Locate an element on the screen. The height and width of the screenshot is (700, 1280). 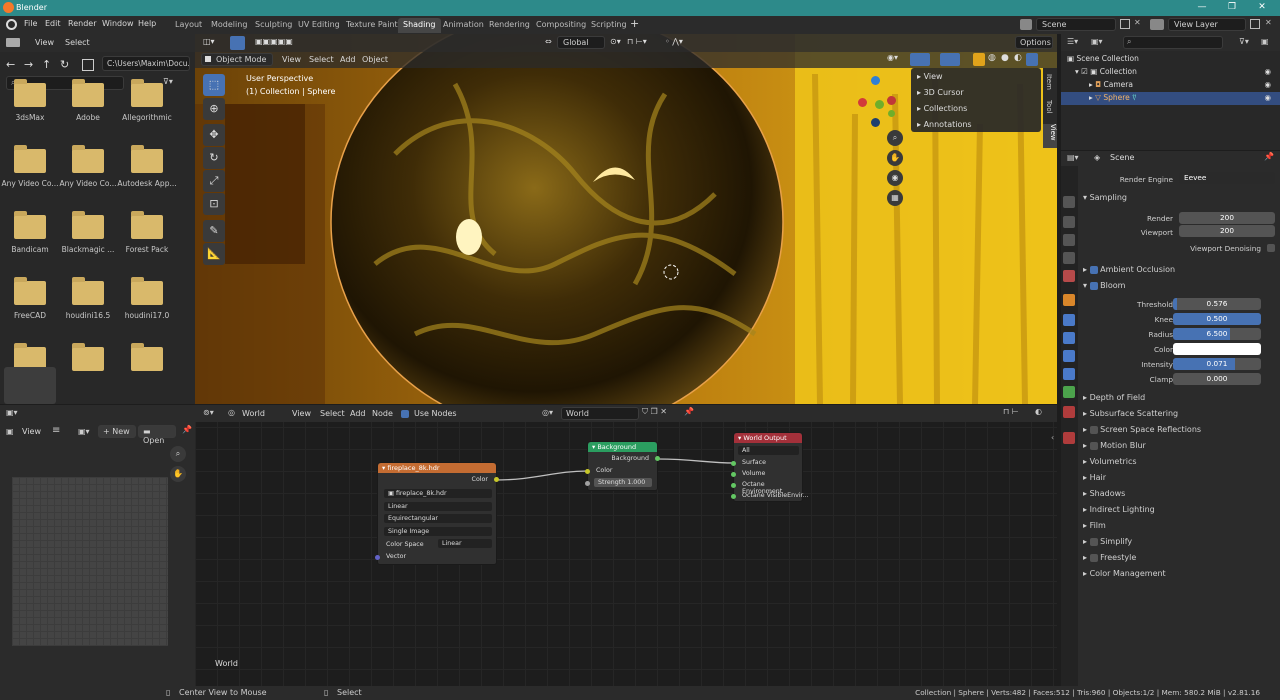
color-space-dropdown: Linear is located at coordinates (465, 543).